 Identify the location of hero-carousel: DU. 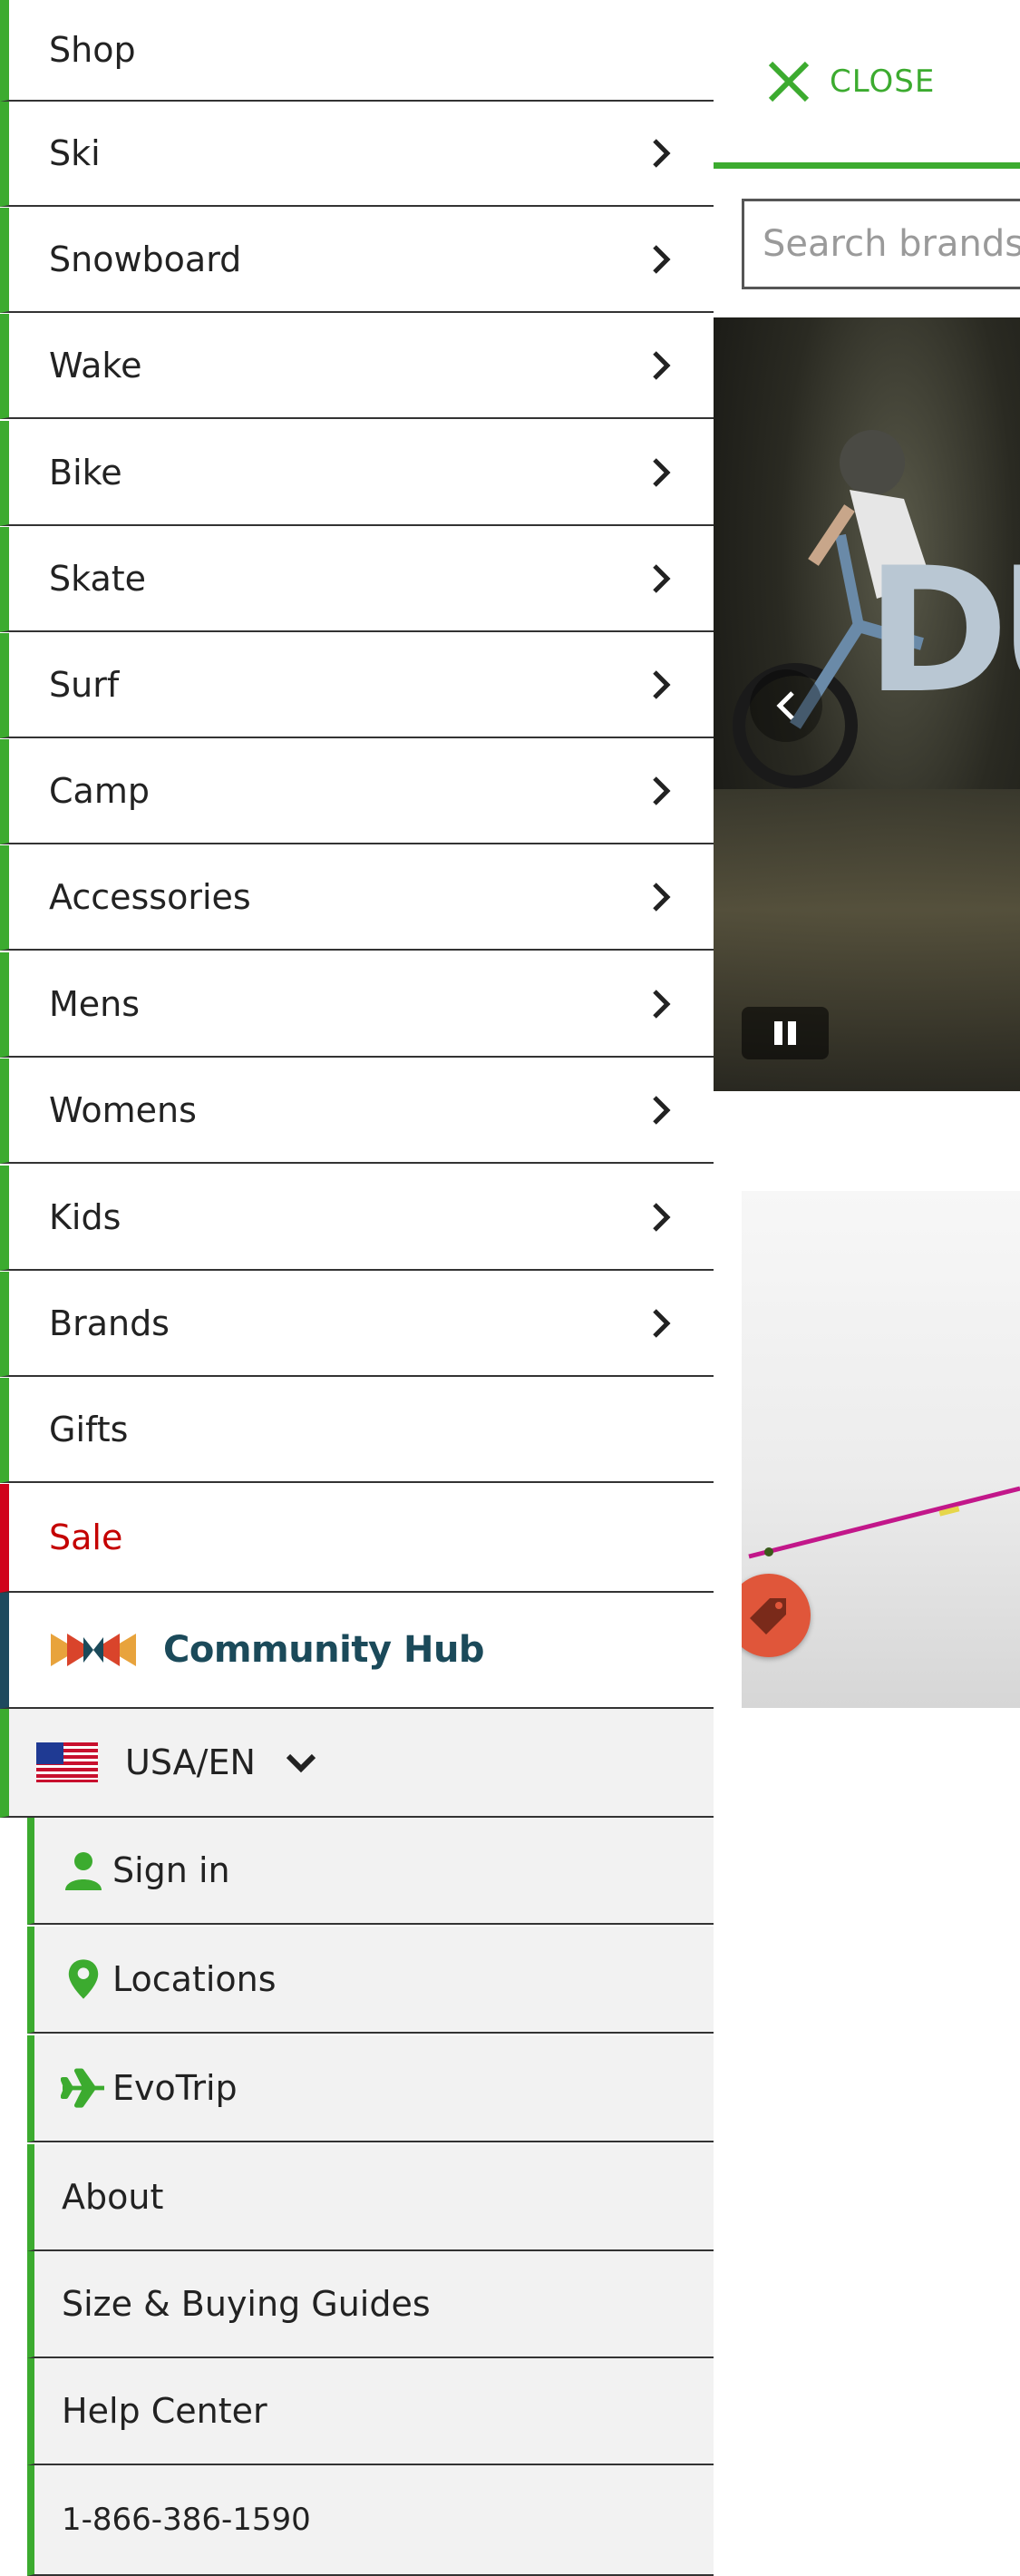
(867, 704).